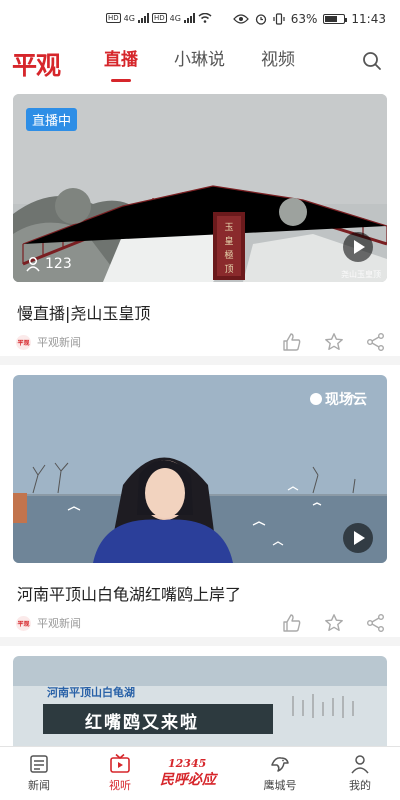 This screenshot has width=400, height=800. Describe the element at coordinates (360, 785) in the screenshot. I see `nav-profile-label: 我的` at that location.